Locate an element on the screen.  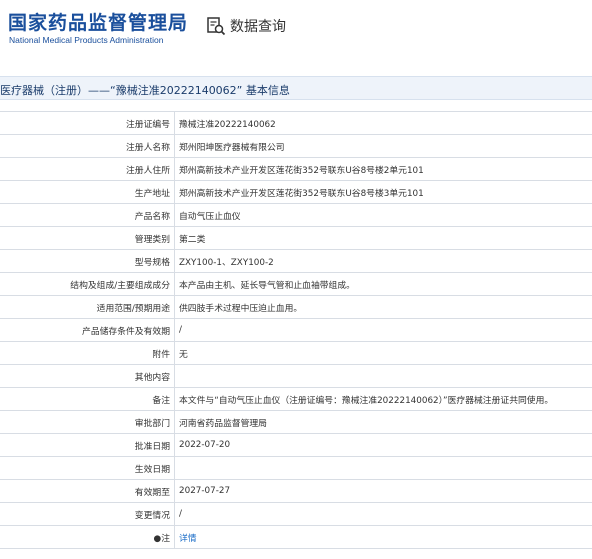
field-value: 郑州高新技术产业开发区莲花街352号联东U谷8号楼3单元101 is located at coordinates (383, 192).